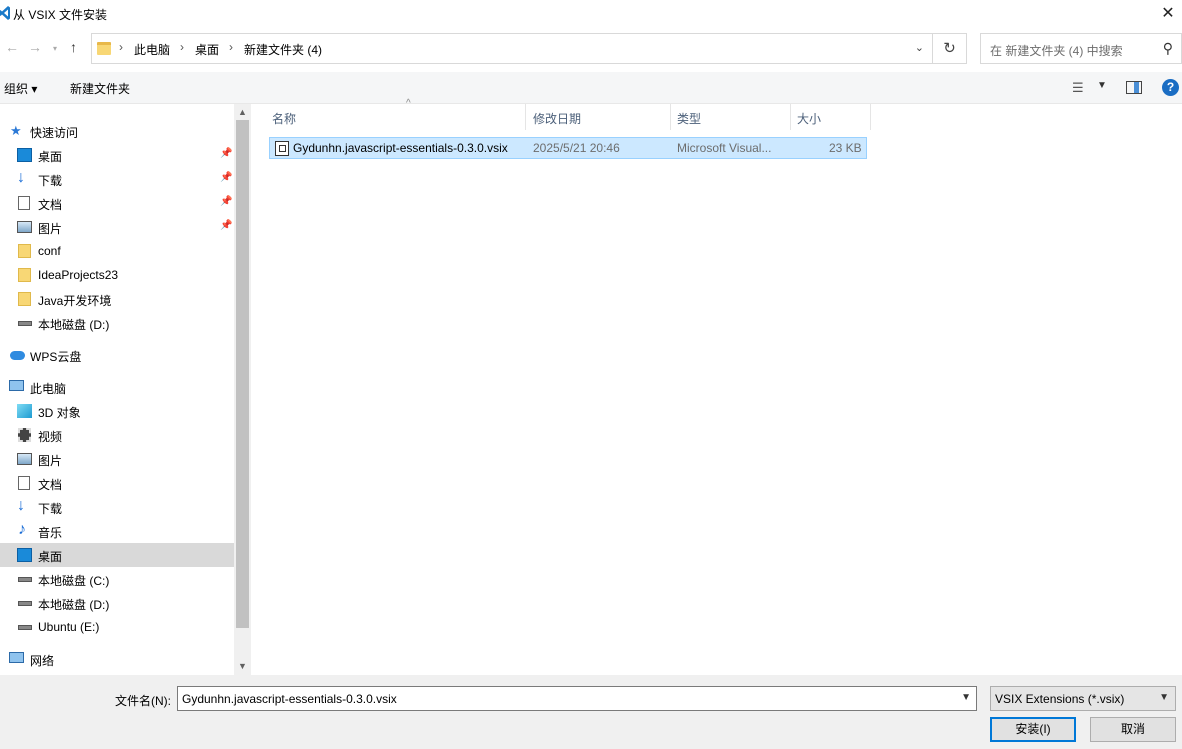 Image resolution: width=1182 pixels, height=749 pixels. I want to click on view-details-icon: ☰, so click(1078, 88).